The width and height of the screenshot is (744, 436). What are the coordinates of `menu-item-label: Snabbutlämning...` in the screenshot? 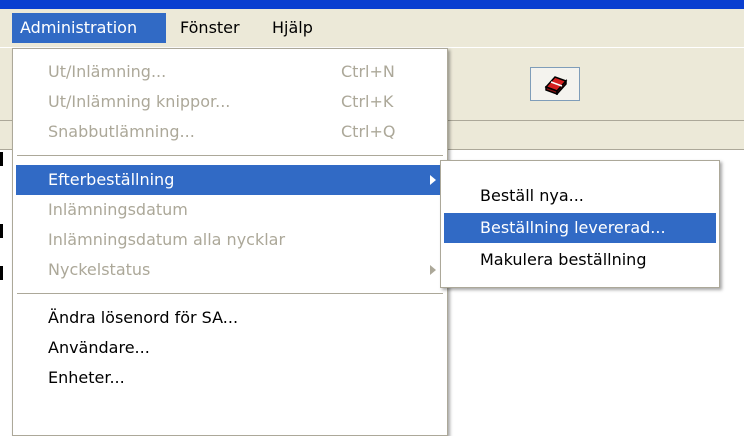 It's located at (121, 131).